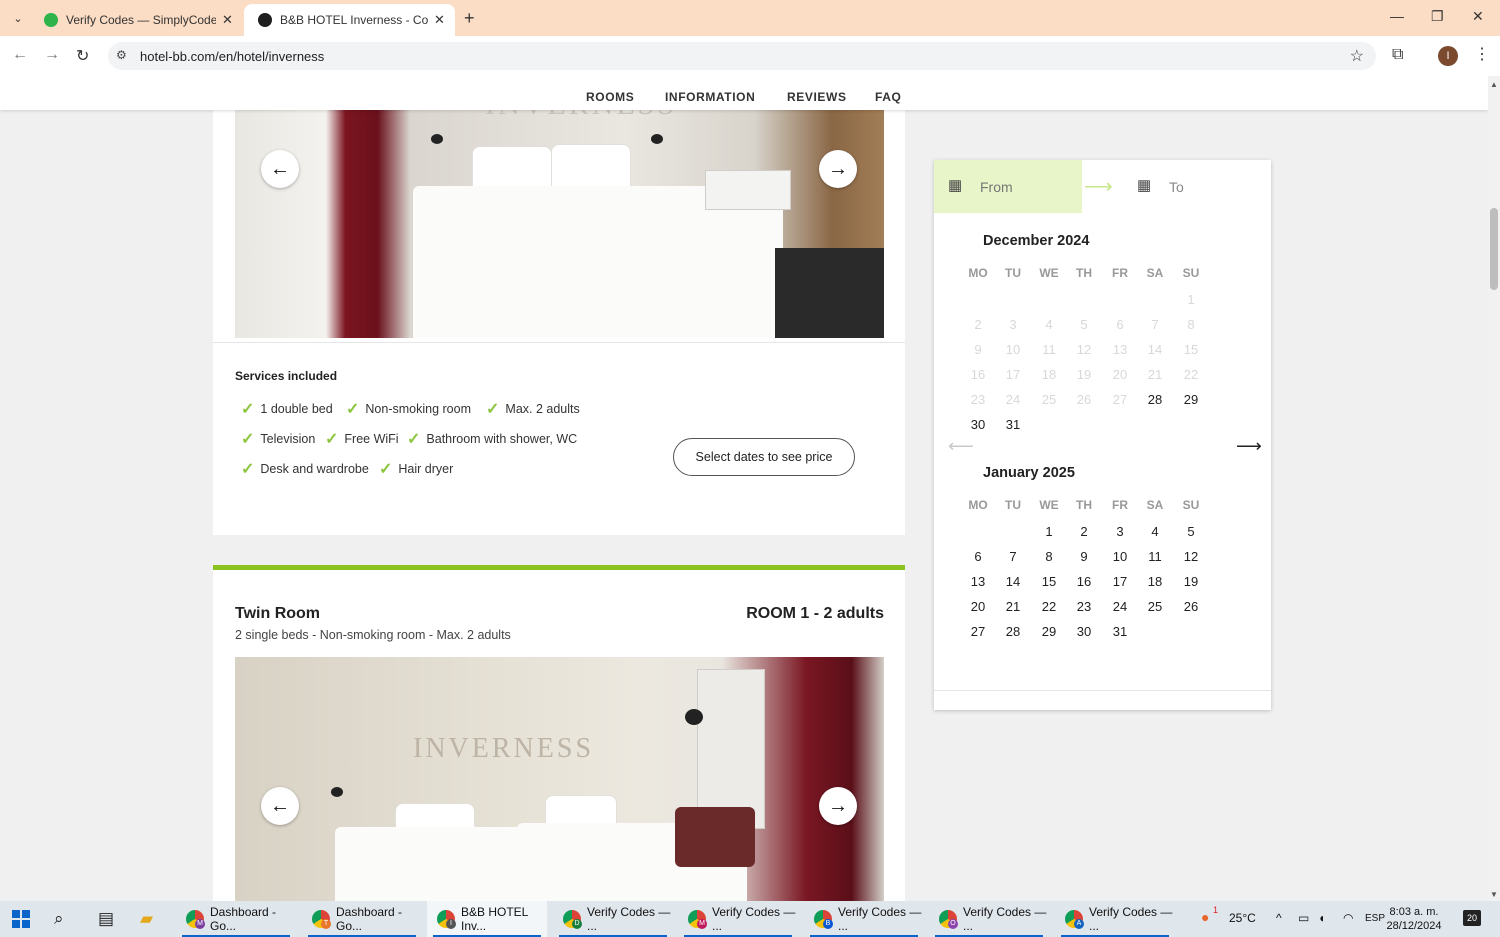 The height and width of the screenshot is (937, 1500). What do you see at coordinates (961, 446) in the screenshot?
I see `previous-month-arrow-icon: ⟵` at bounding box center [961, 446].